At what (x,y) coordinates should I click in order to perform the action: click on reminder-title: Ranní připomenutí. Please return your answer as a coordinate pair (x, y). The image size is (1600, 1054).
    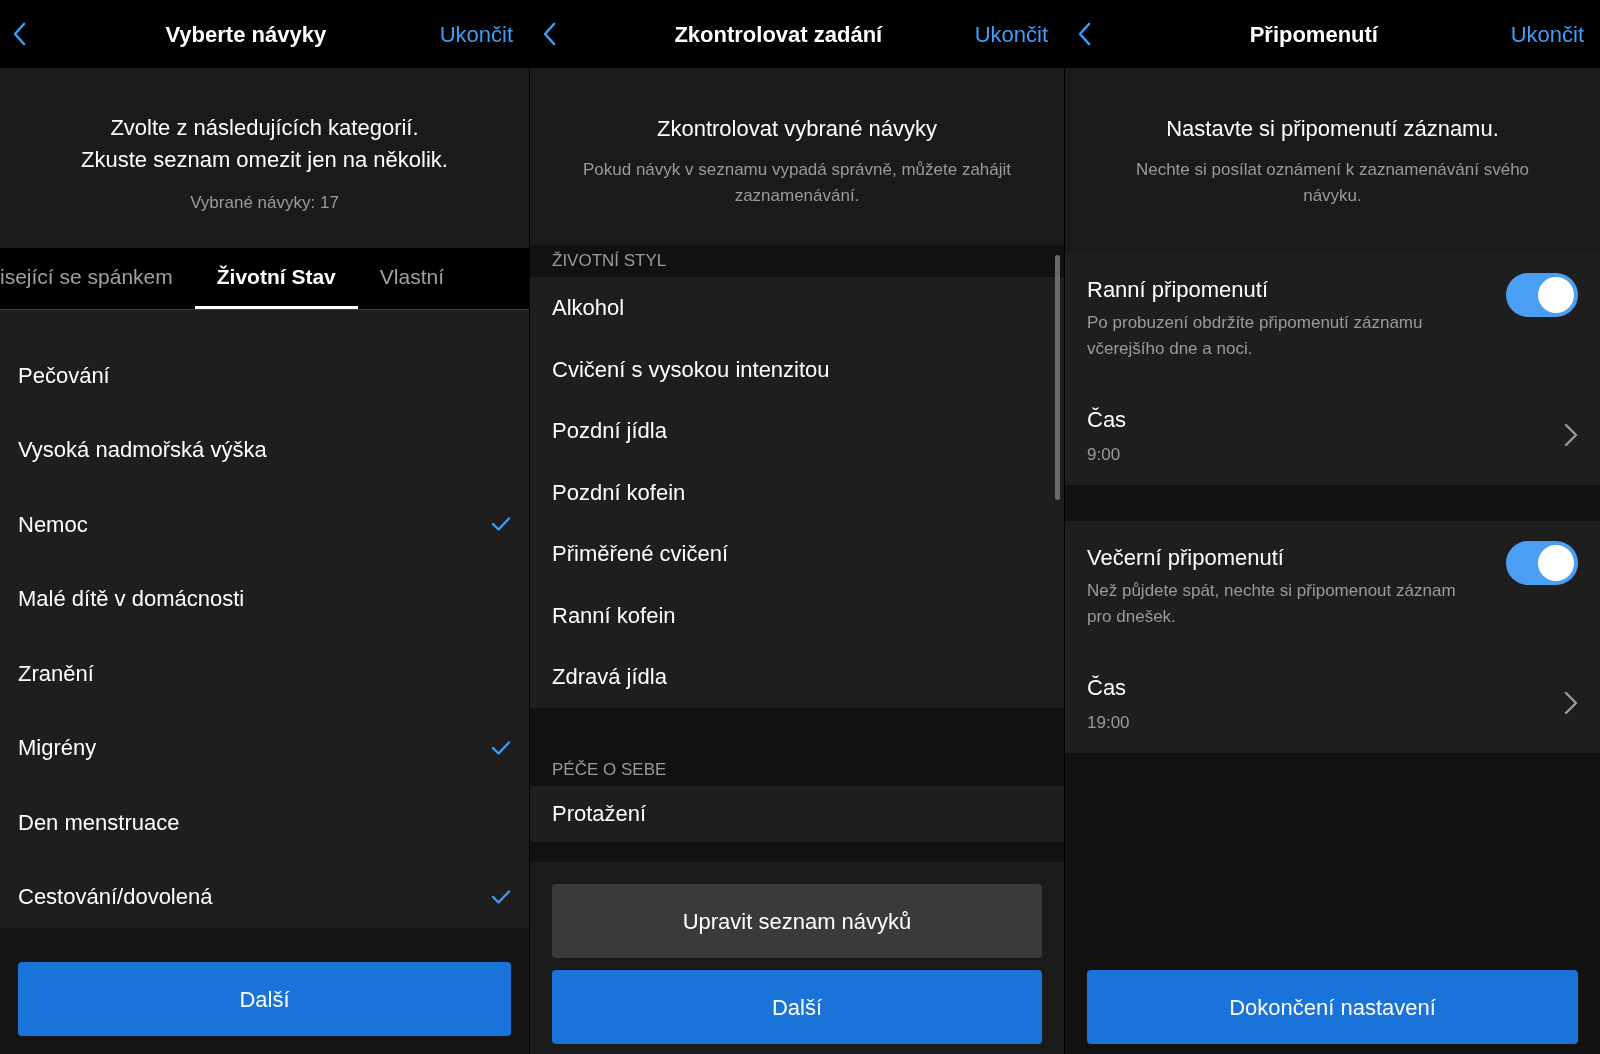
    Looking at the image, I should click on (1178, 290).